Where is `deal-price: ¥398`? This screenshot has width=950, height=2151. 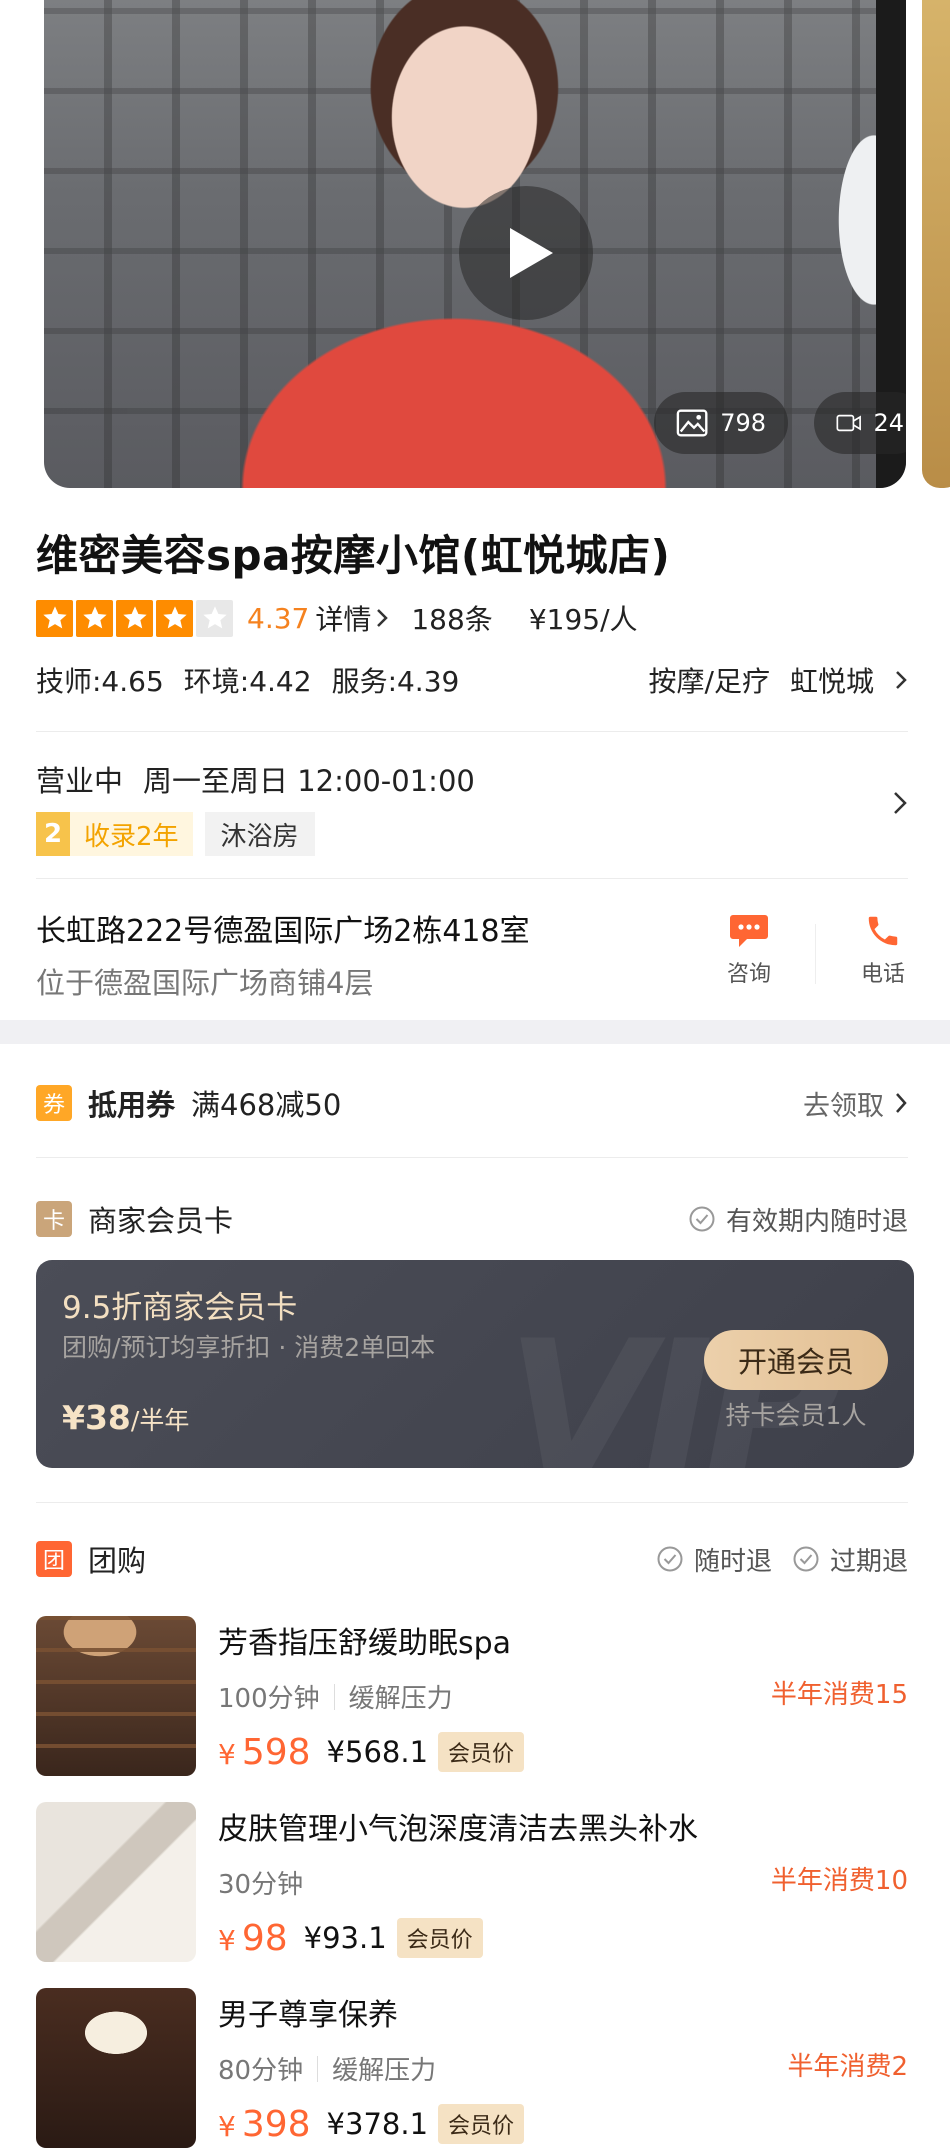 deal-price: ¥398 is located at coordinates (264, 2124).